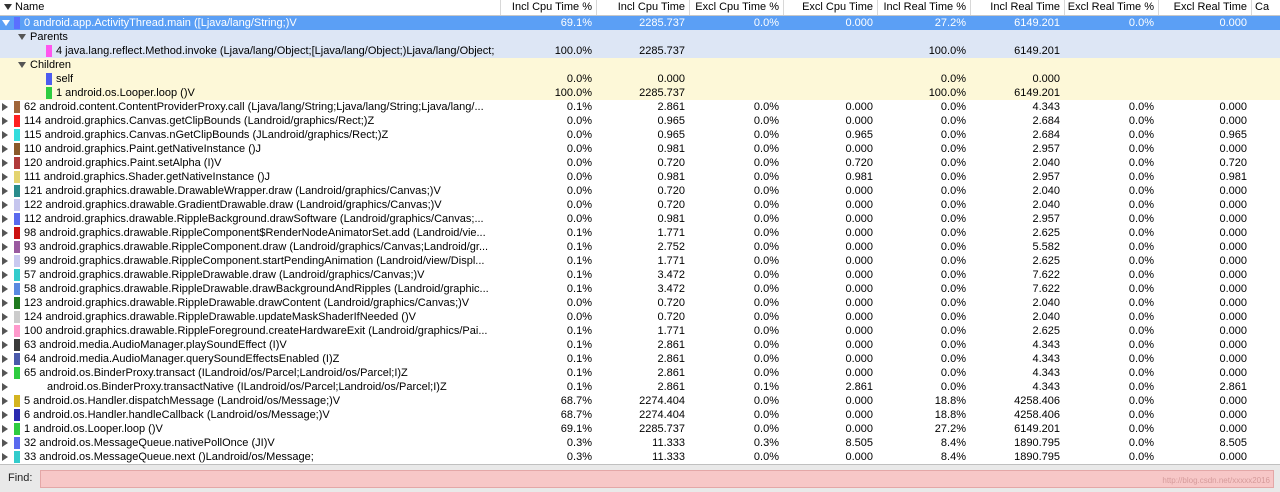 The width and height of the screenshot is (1280, 492). I want to click on column-incl-real-header: Incl Real Time, so click(1017, 7).